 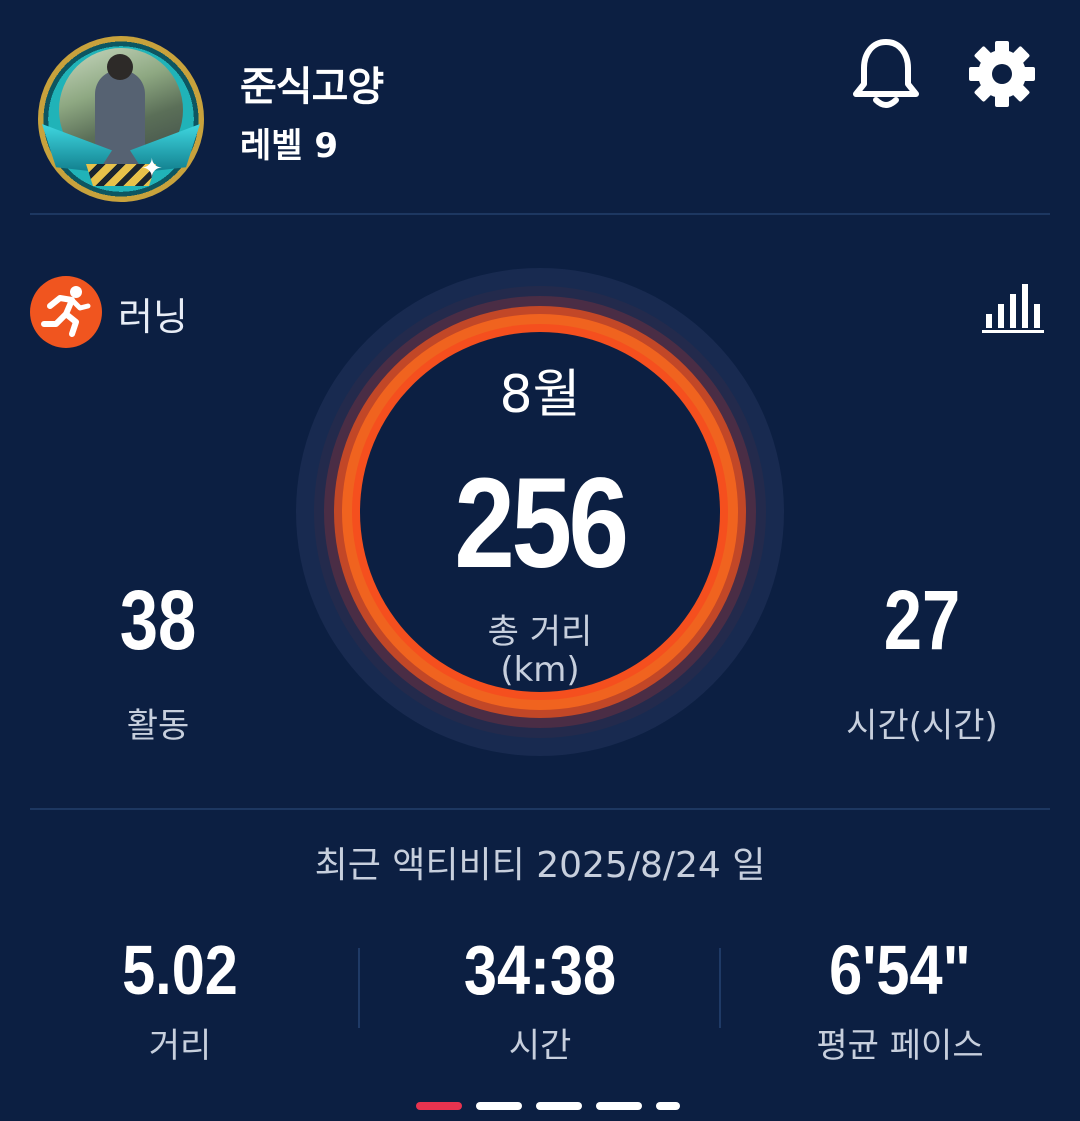 What do you see at coordinates (312, 83) in the screenshot?
I see `user-name: 준식고양` at bounding box center [312, 83].